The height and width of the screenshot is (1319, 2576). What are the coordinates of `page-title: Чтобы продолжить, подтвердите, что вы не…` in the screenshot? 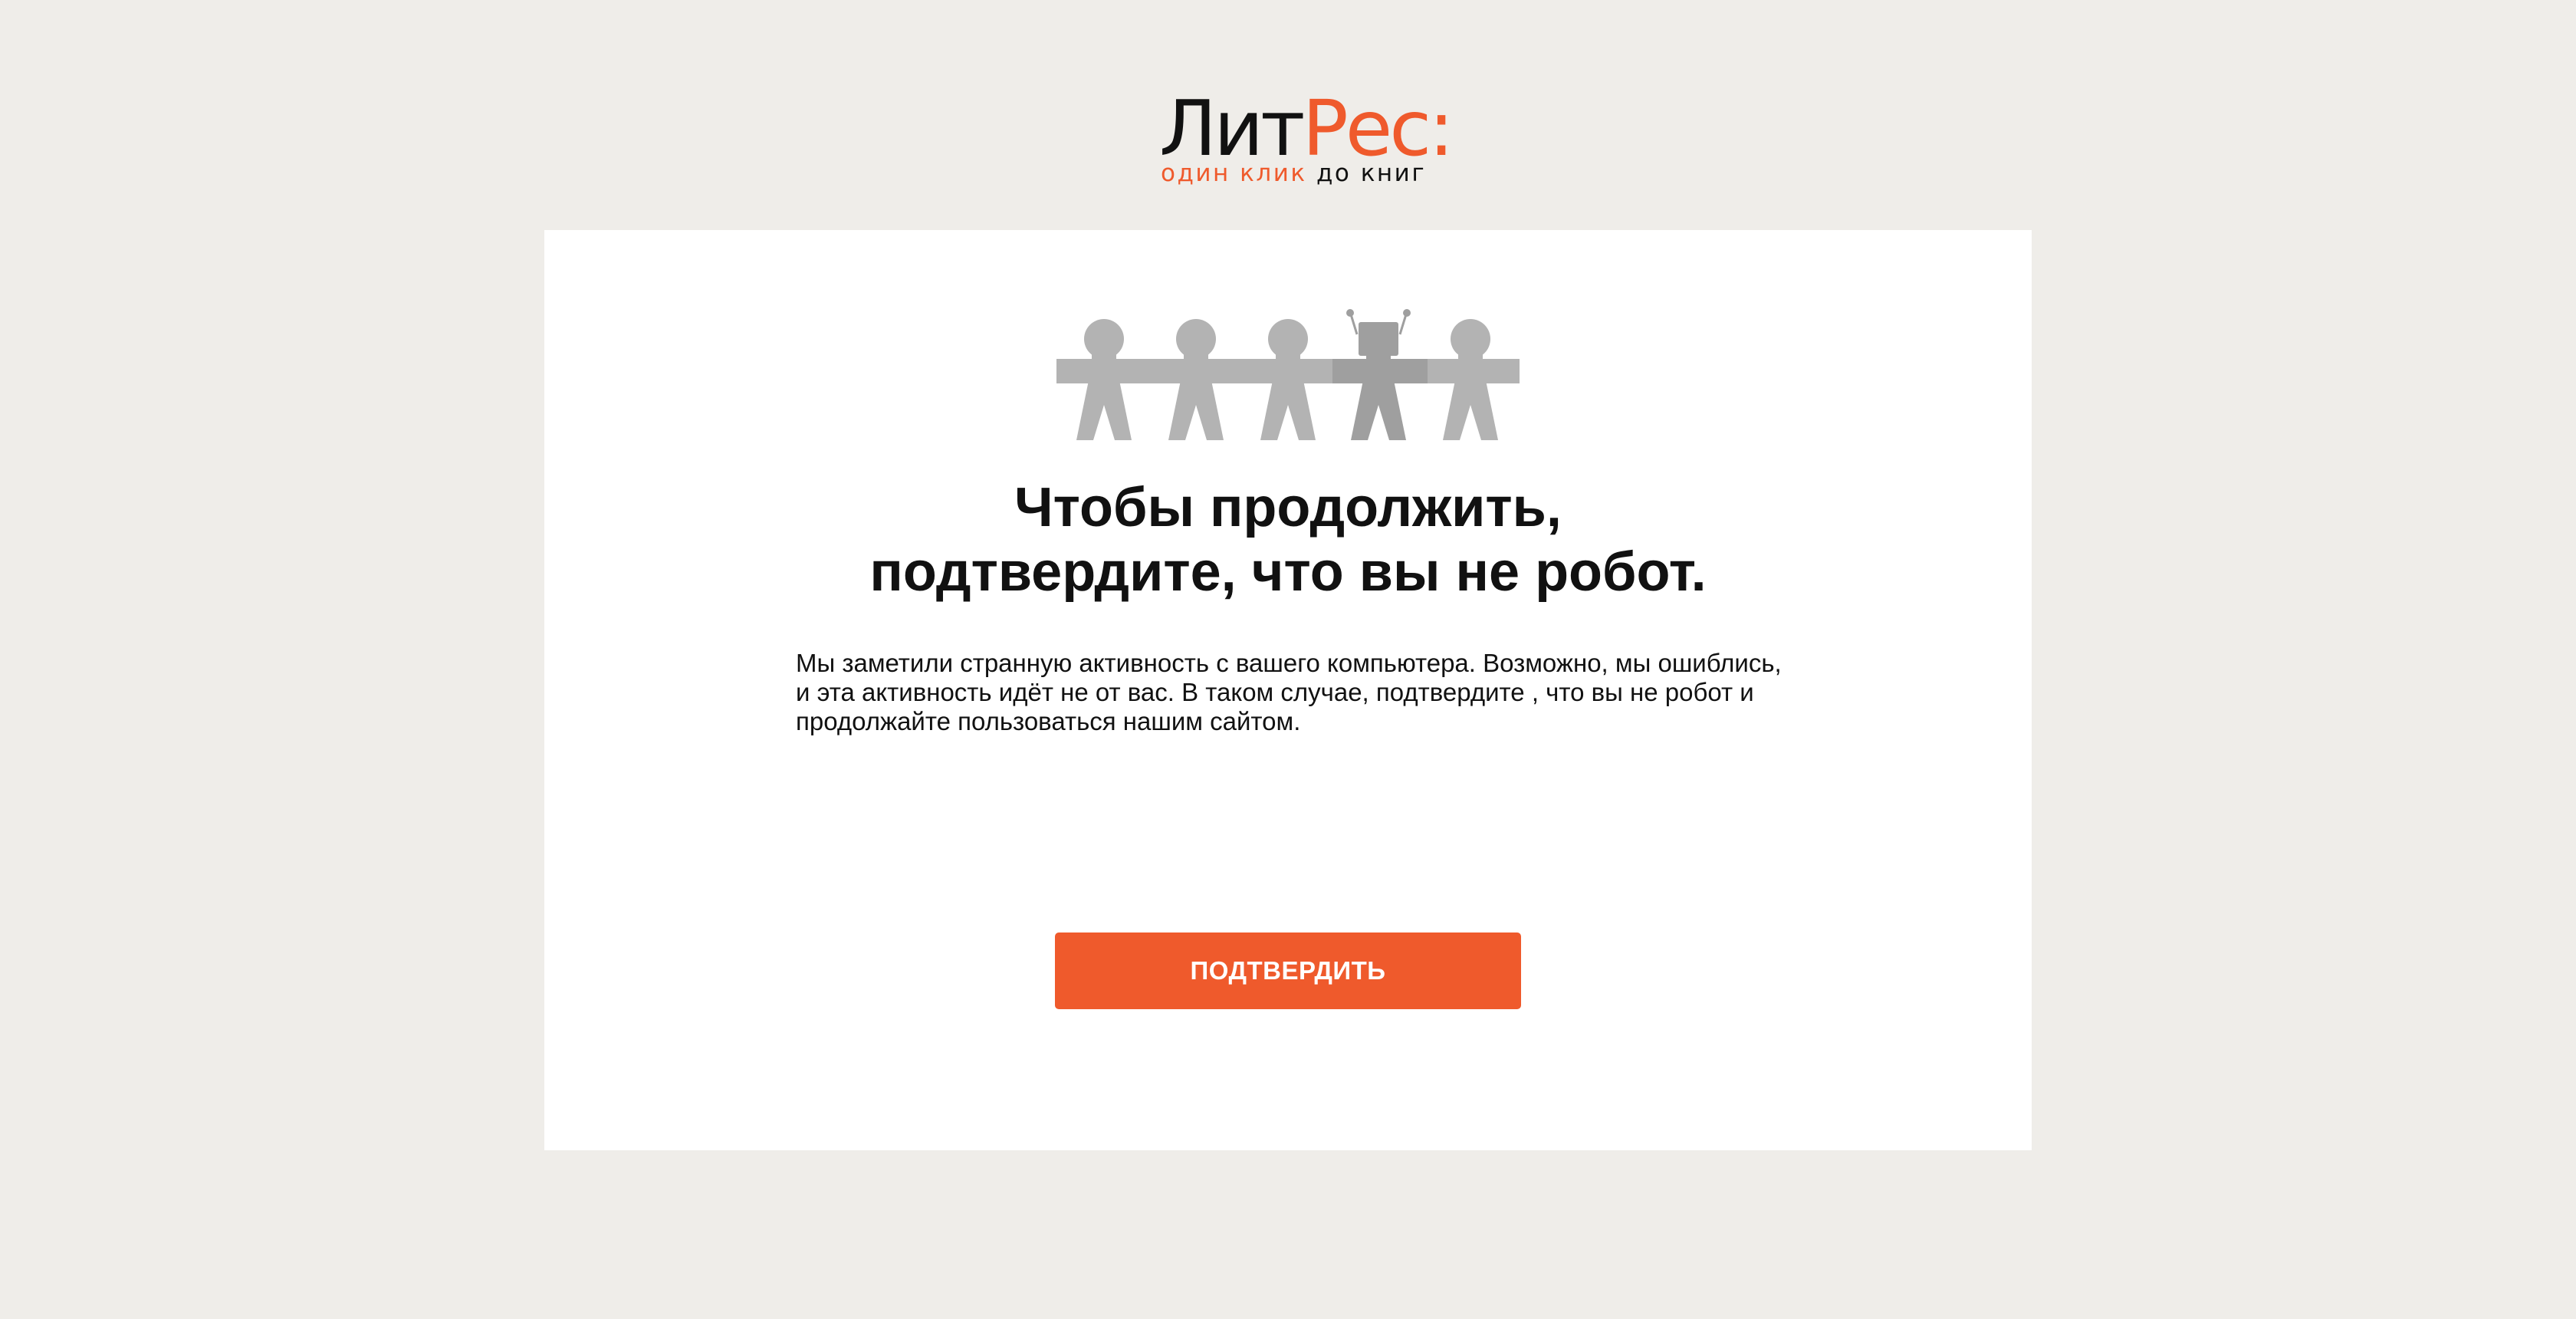 It's located at (1288, 539).